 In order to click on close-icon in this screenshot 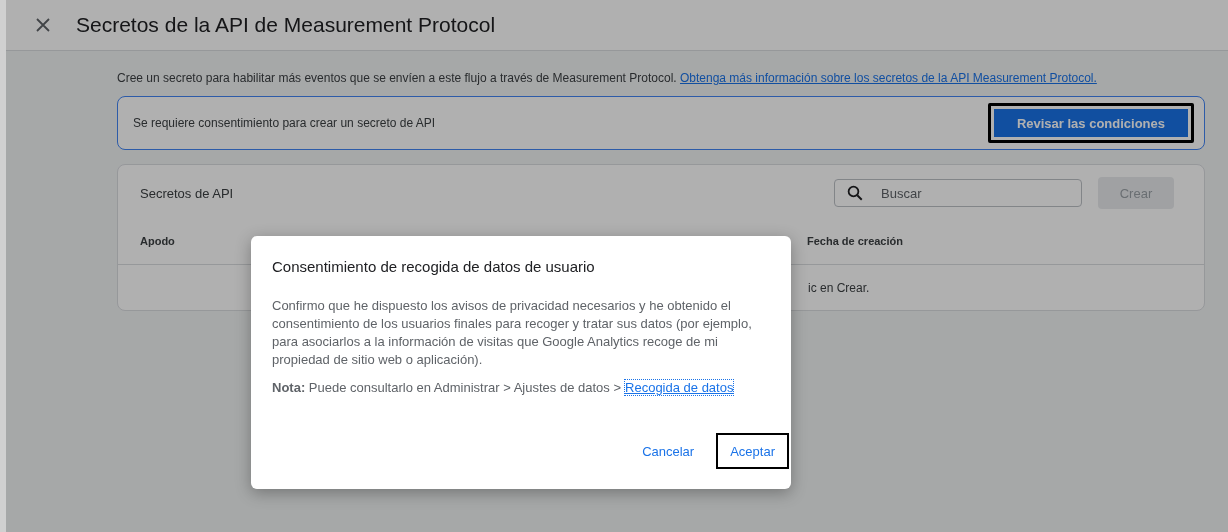, I will do `click(43, 25)`.